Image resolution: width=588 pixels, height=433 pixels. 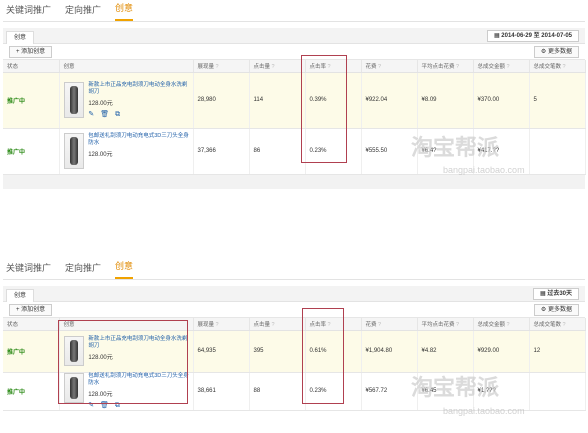 I want to click on row-action-icons: ✎ 🗑 ⧉, so click(x=140, y=114).